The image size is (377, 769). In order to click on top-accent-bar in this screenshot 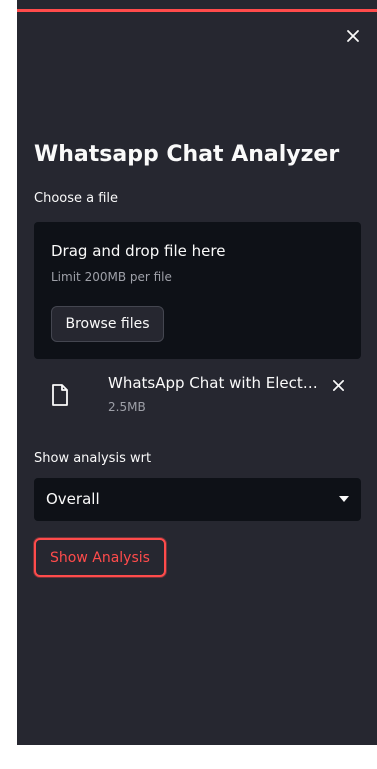, I will do `click(197, 10)`.